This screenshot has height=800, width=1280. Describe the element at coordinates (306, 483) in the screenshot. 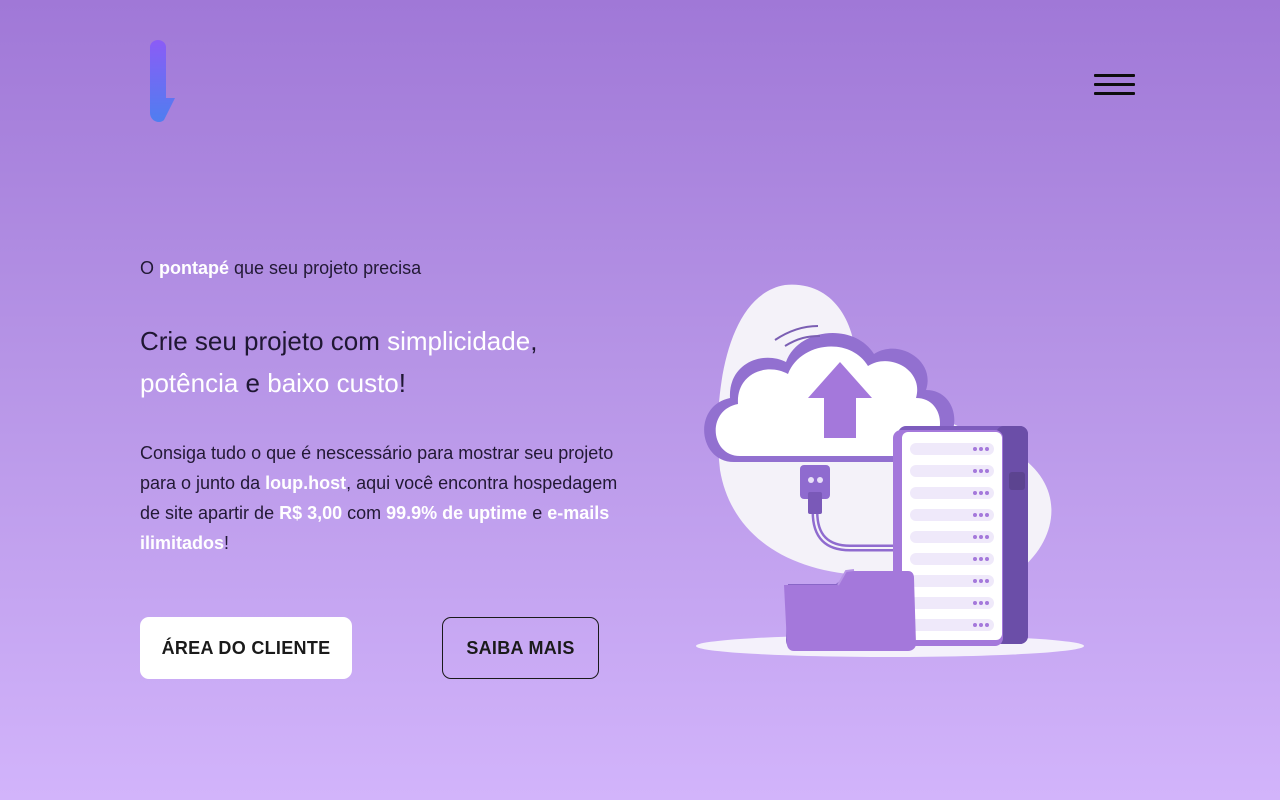

I see `brand-highlight: loup.host` at that location.